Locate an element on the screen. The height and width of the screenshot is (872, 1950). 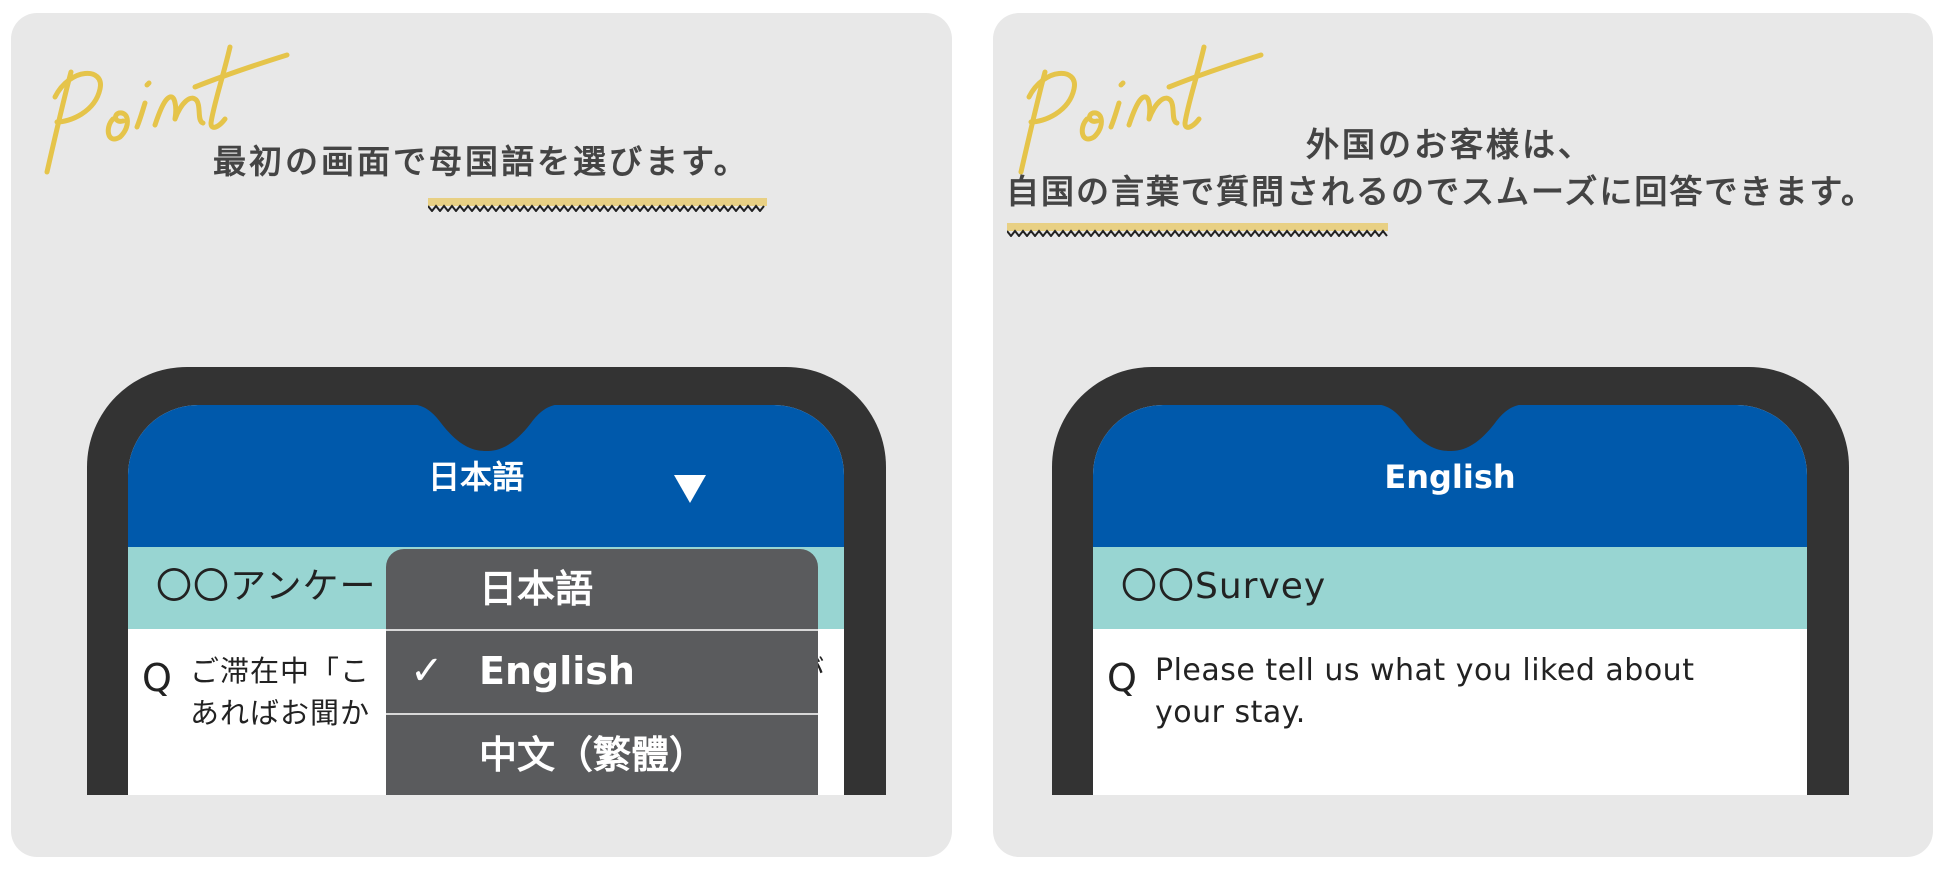
survey-title-bar: 〇〇Survey is located at coordinates (1450, 588).